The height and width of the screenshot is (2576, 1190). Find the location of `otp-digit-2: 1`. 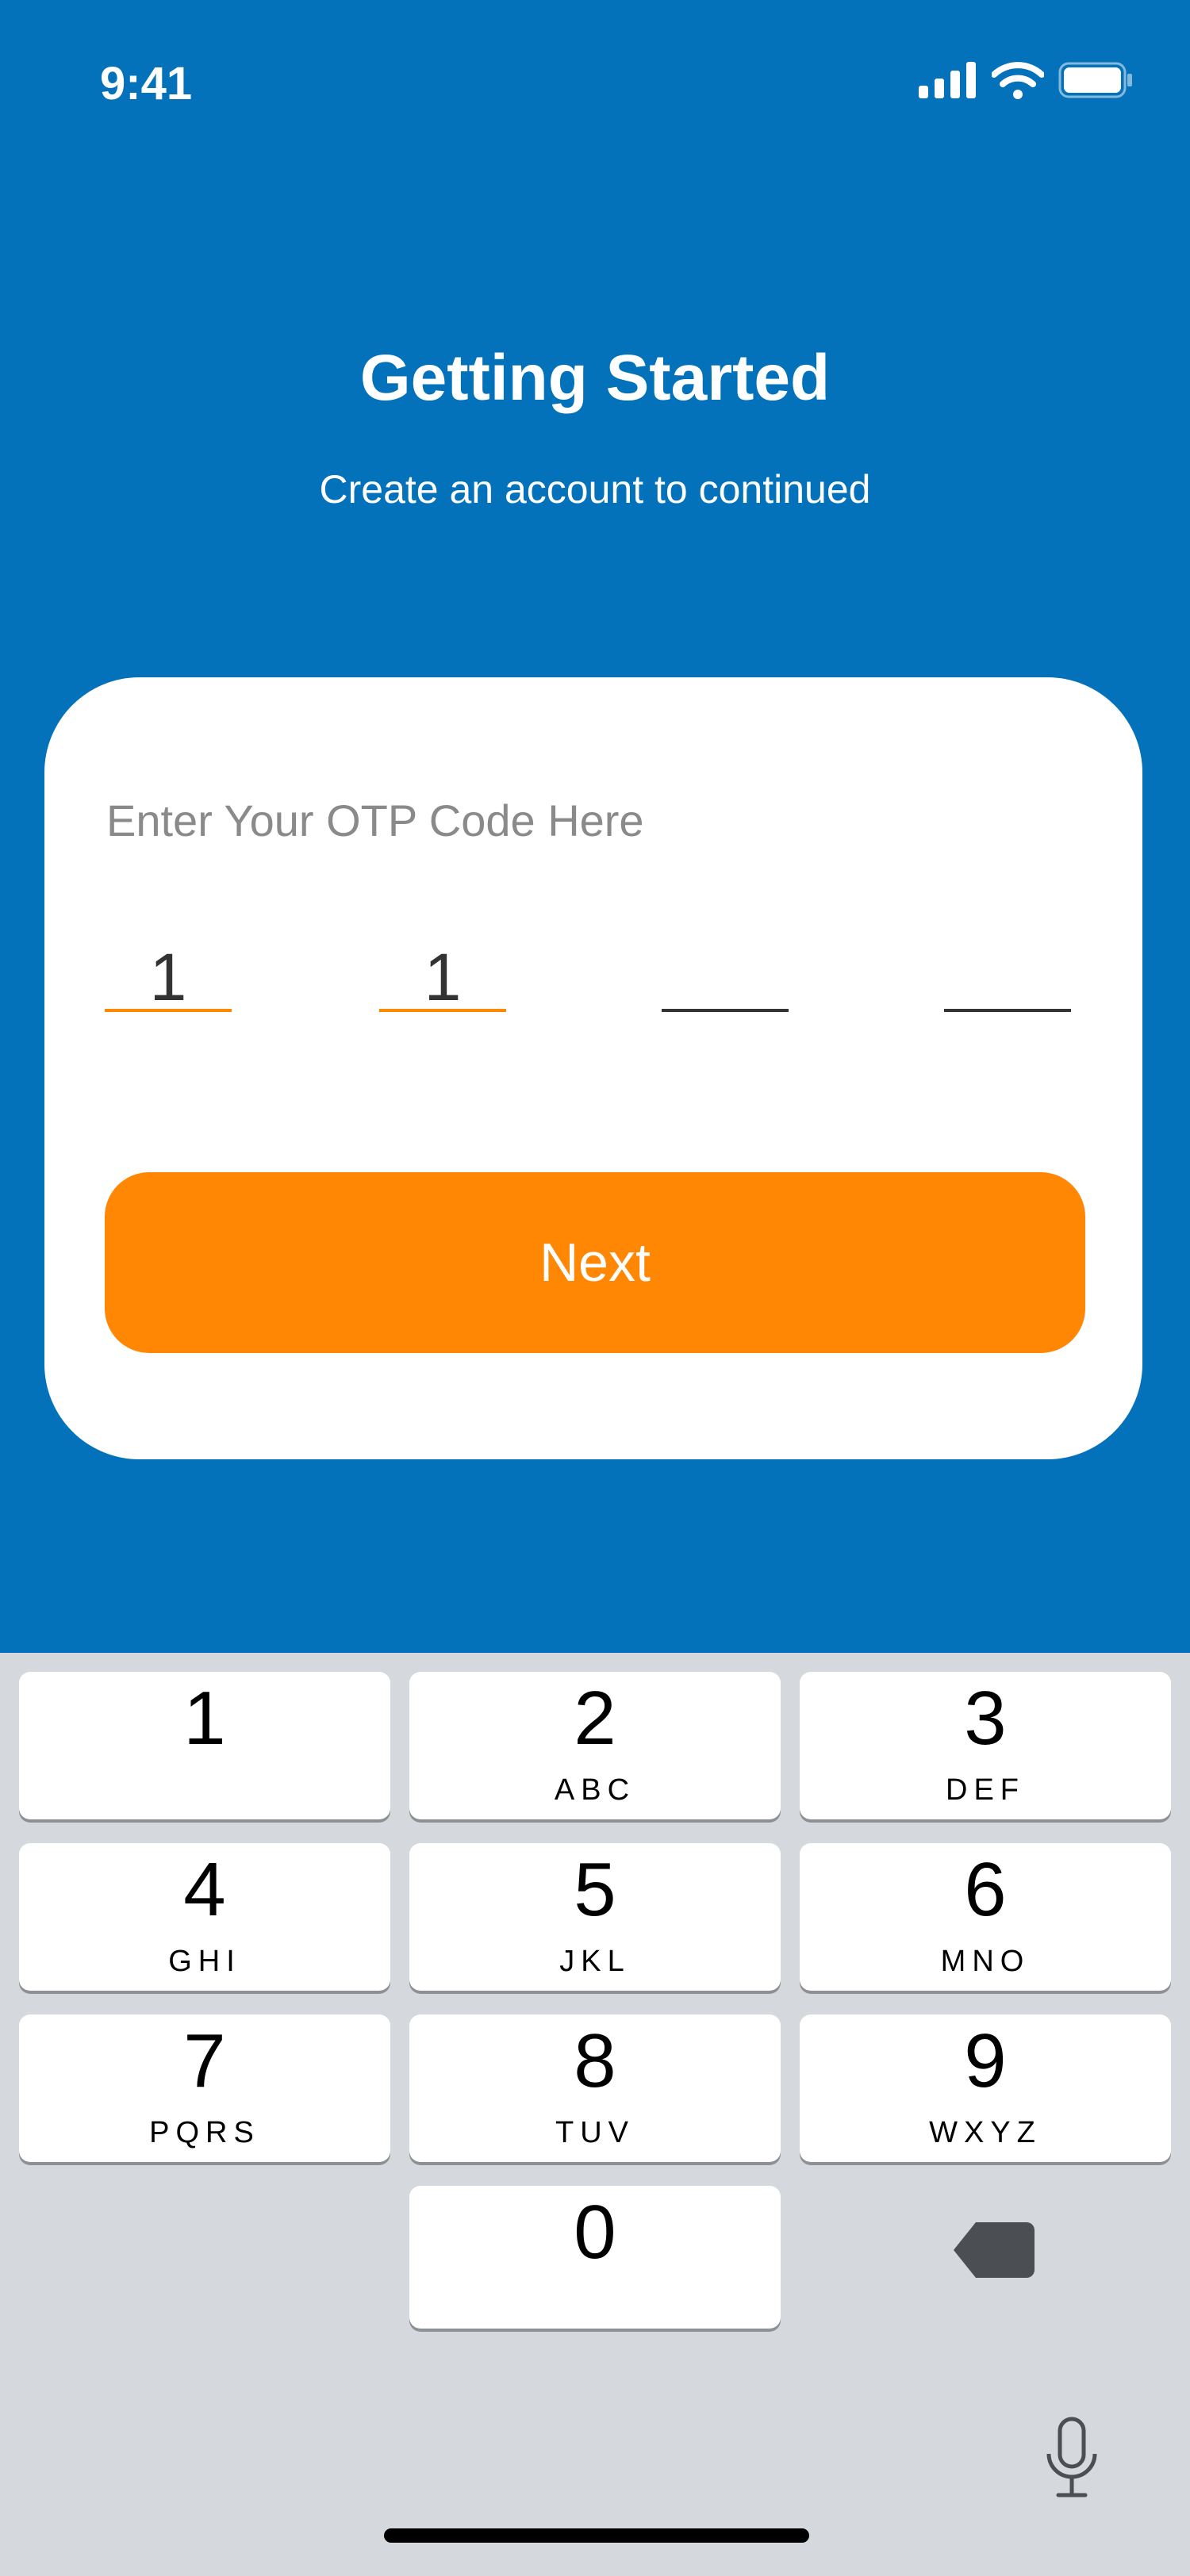

otp-digit-2: 1 is located at coordinates (442, 977).